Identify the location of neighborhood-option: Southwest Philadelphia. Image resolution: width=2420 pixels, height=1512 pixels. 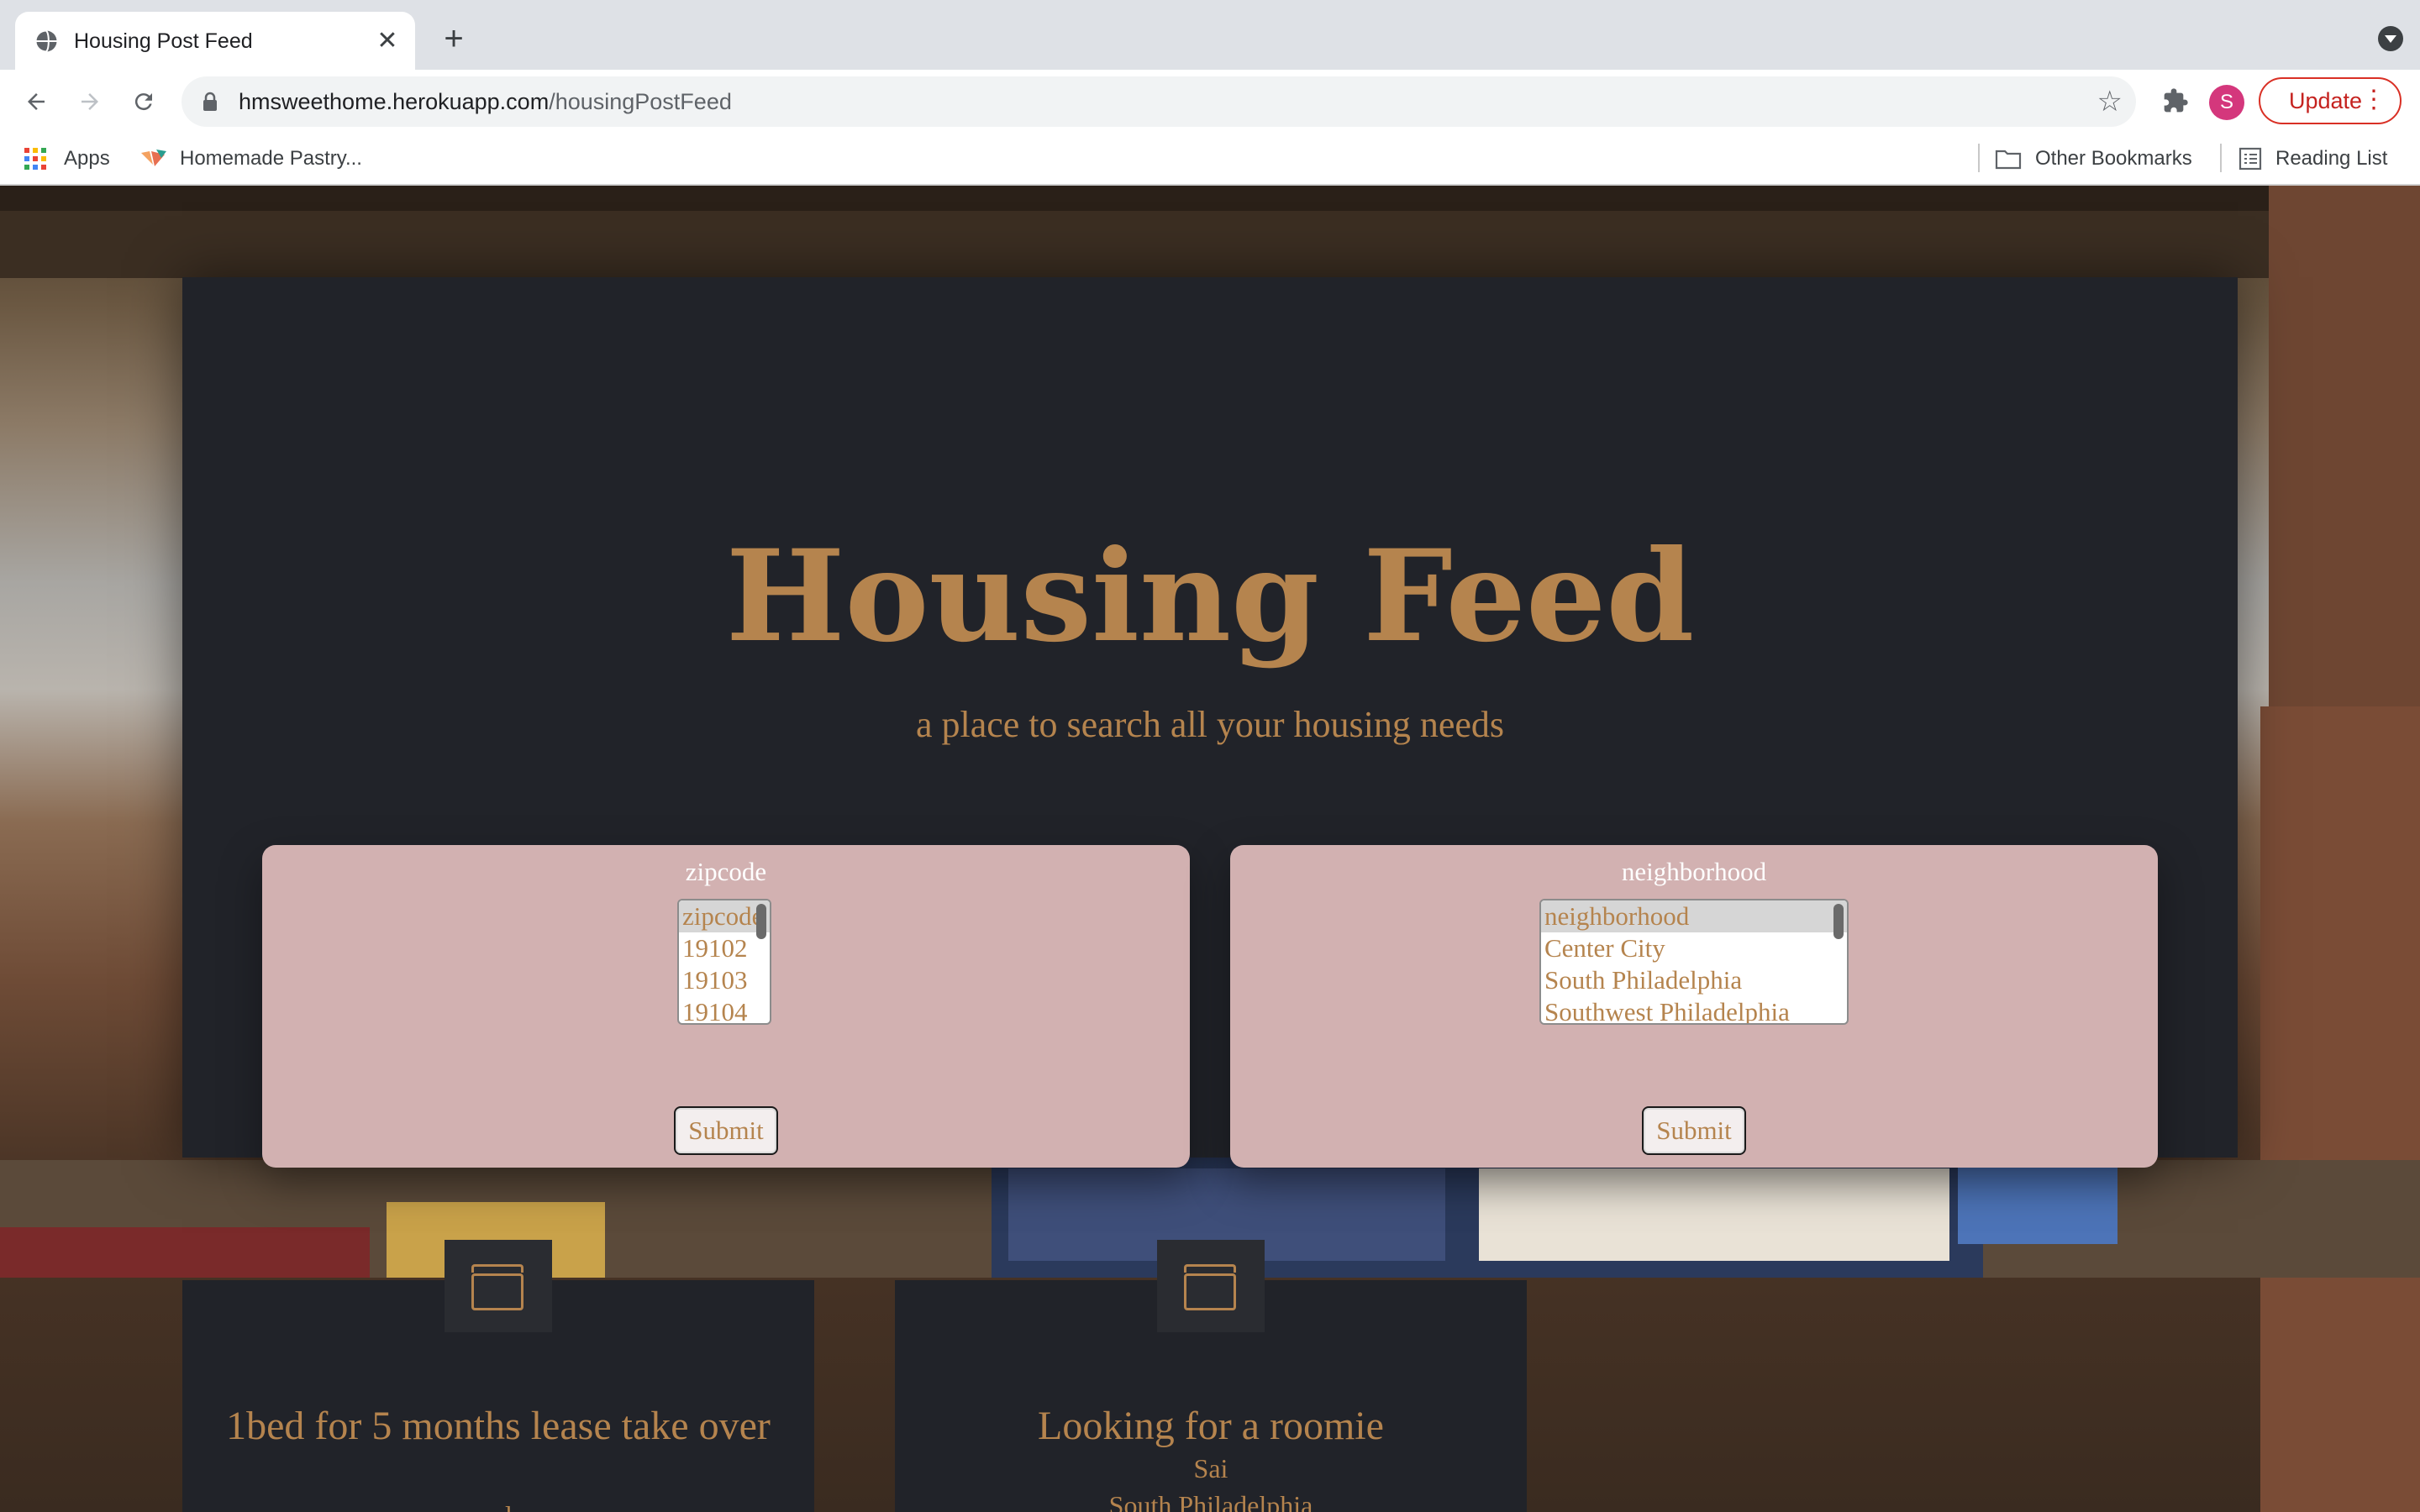
(1694, 1009).